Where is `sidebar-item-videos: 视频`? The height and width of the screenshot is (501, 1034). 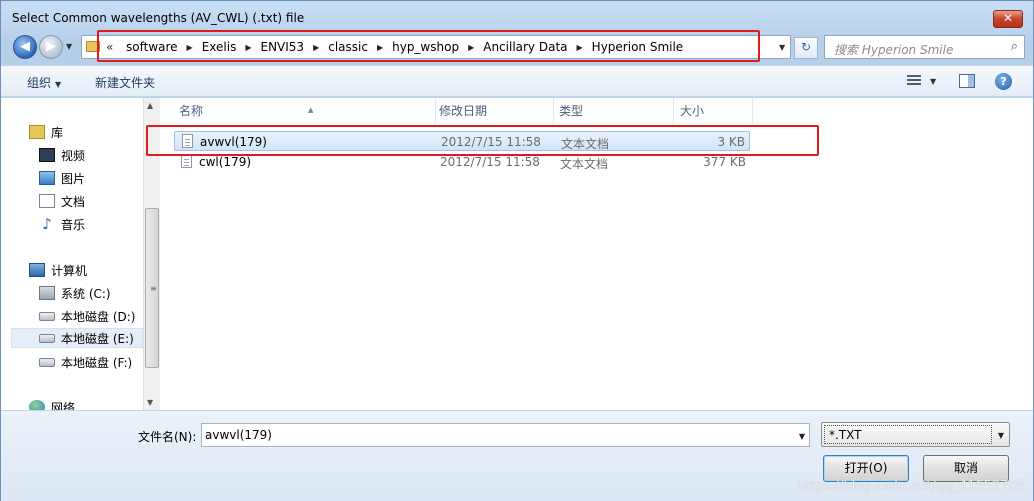
sidebar-item-videos: 视频 is located at coordinates (62, 155).